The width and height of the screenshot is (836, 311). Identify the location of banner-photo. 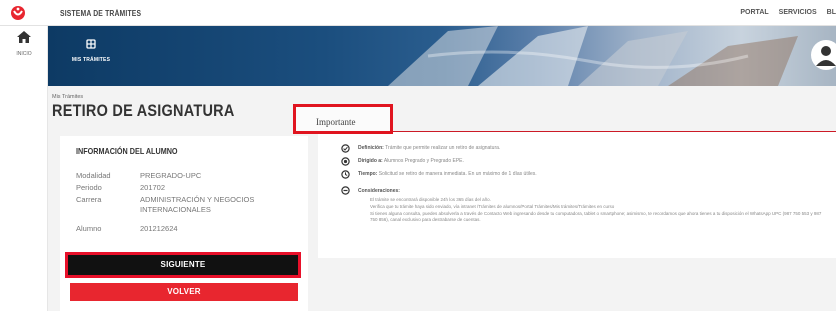
(593, 56).